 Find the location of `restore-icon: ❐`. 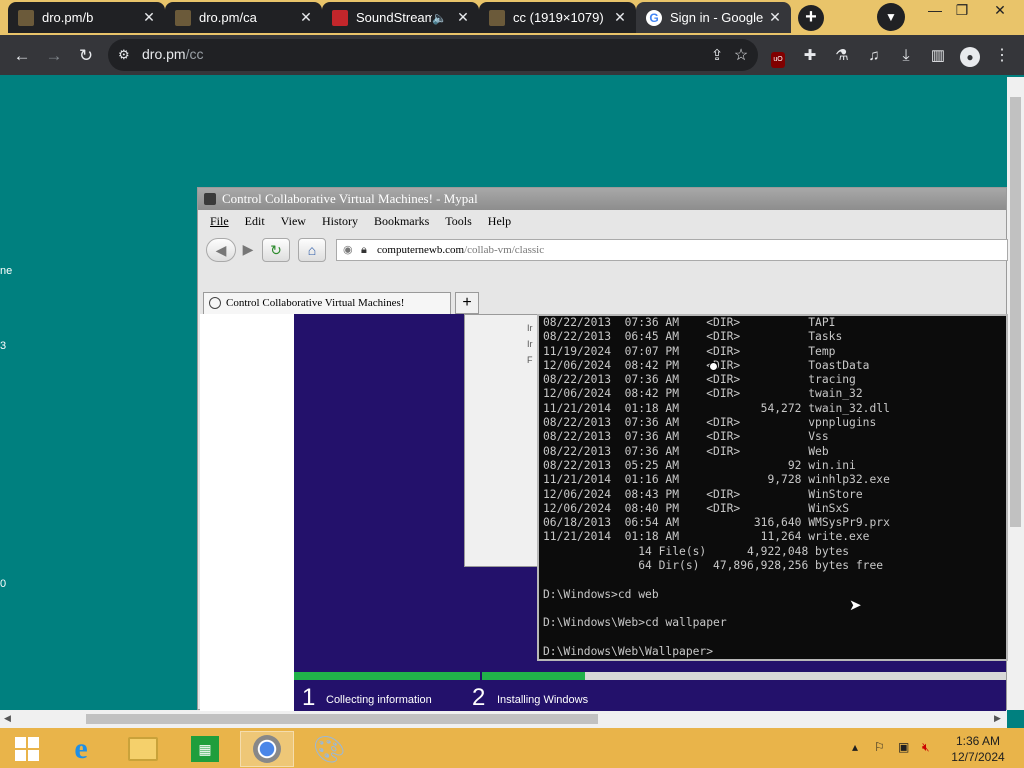

restore-icon: ❐ is located at coordinates (962, 11).